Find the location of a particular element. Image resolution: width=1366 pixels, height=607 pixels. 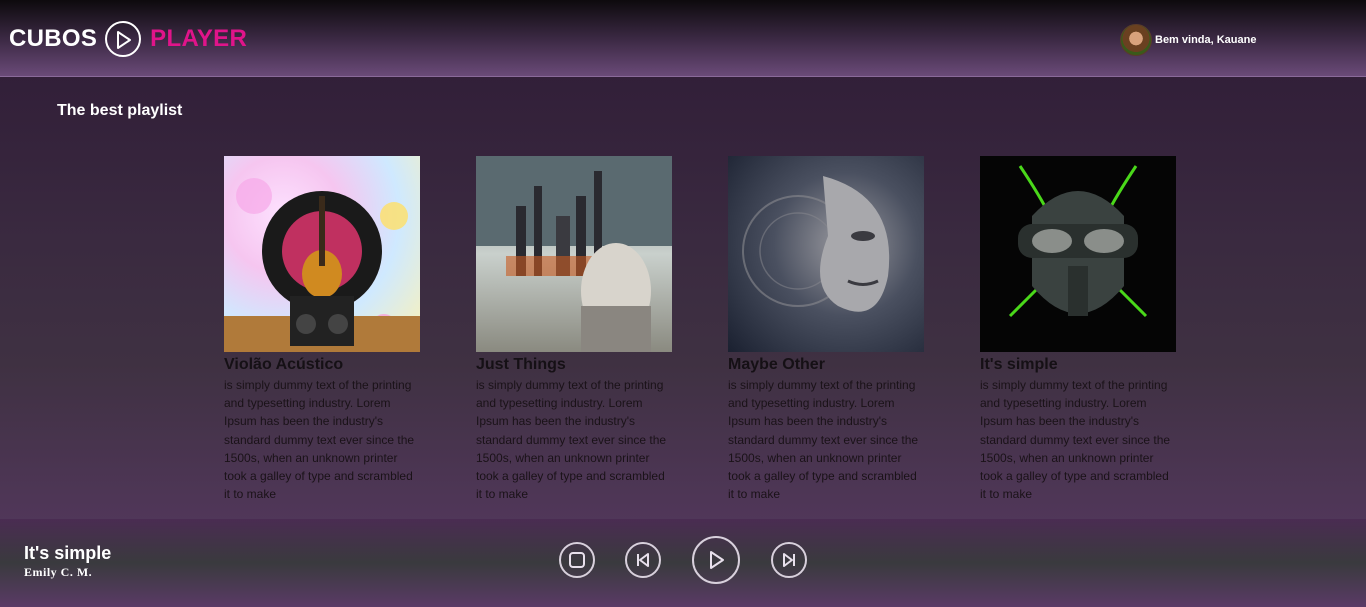

playlist-title: Just Things is located at coordinates (574, 365).